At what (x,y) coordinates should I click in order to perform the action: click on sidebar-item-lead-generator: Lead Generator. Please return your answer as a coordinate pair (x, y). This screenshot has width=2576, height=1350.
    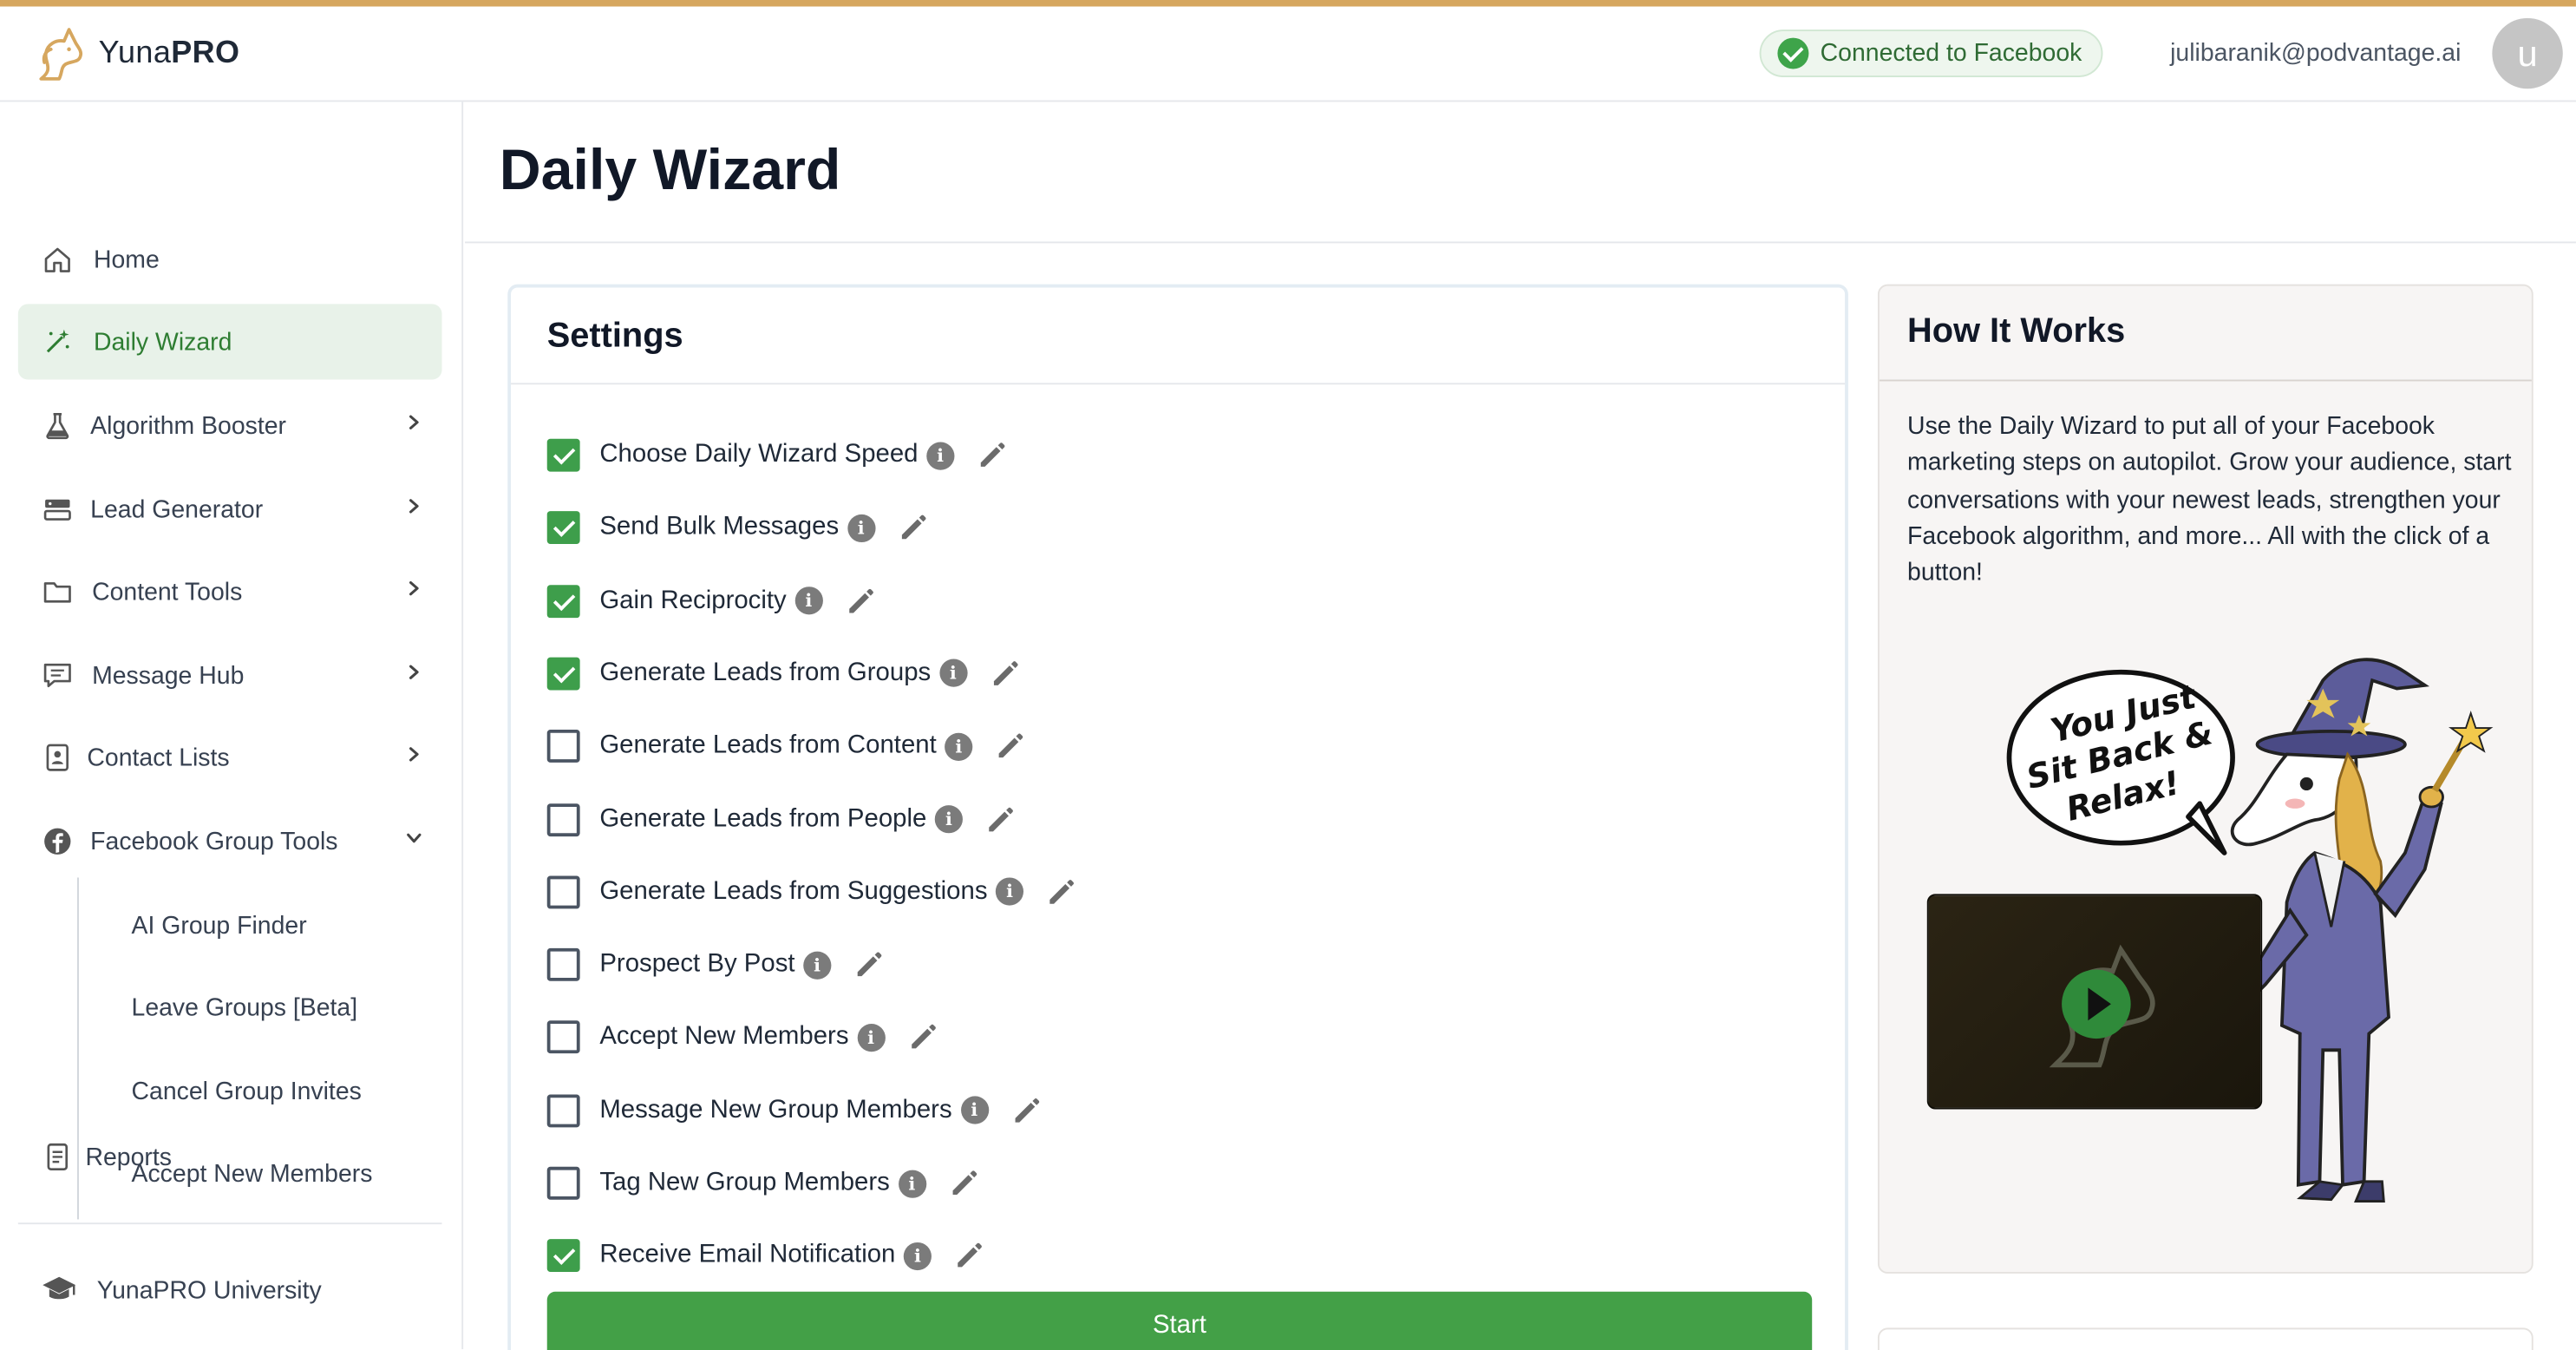
    Looking at the image, I should click on (230, 509).